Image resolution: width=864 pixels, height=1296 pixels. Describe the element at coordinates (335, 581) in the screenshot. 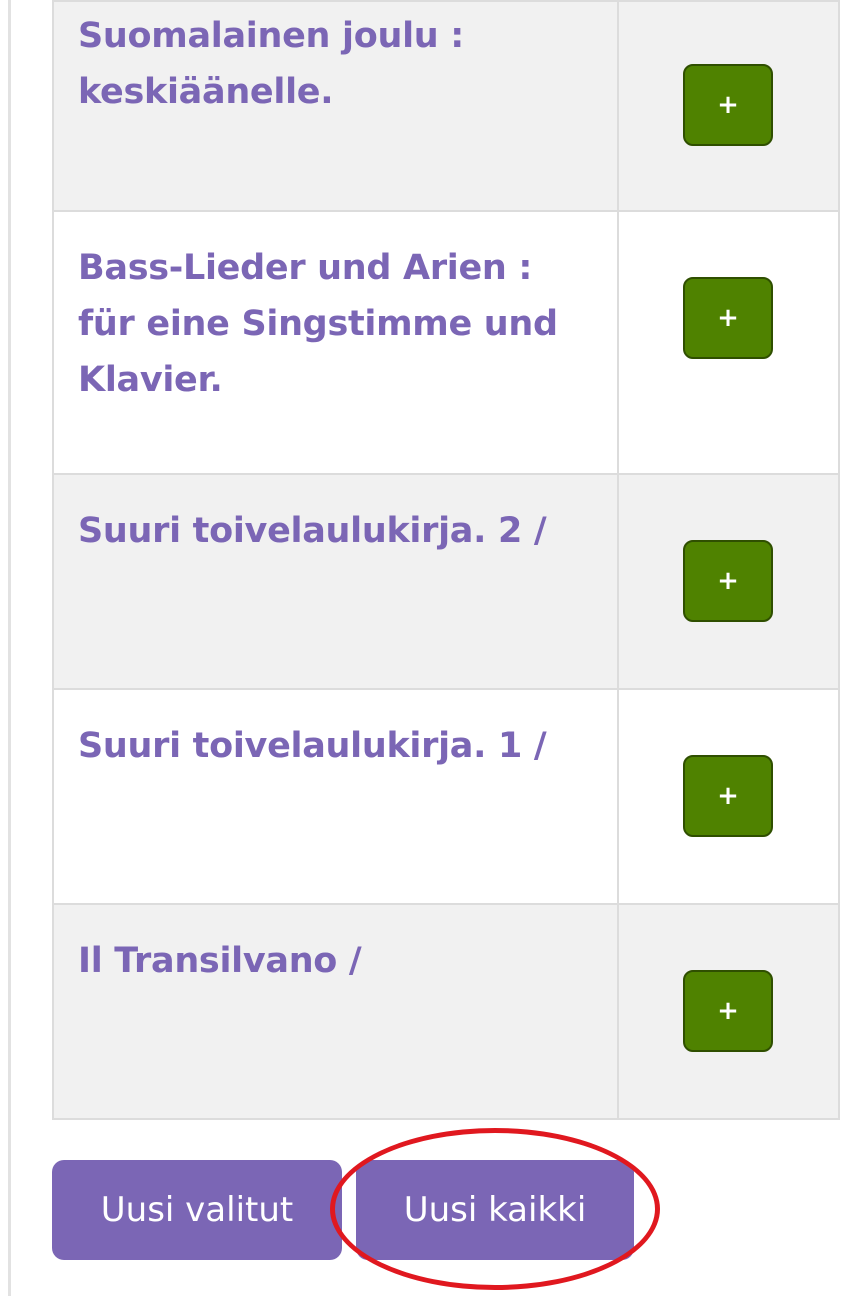

I see `title-cell: Suuri toivelaulukirja. 2 /` at that location.